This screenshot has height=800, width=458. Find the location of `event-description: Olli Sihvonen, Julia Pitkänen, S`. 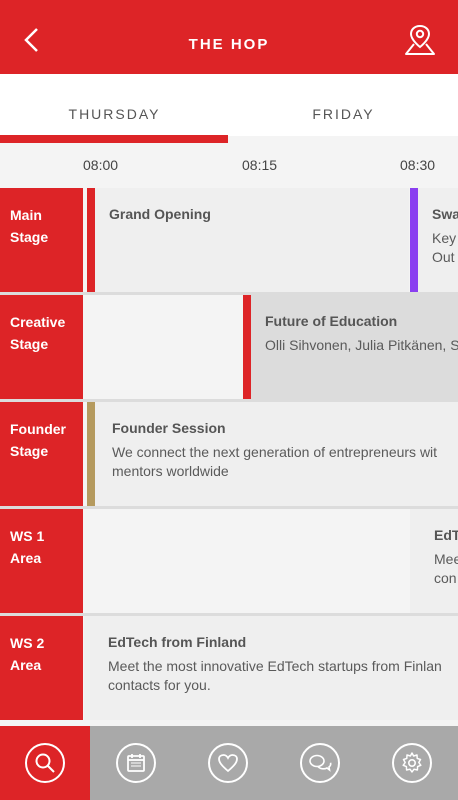

event-description: Olli Sihvonen, Julia Pitkänen, S is located at coordinates (361, 345).